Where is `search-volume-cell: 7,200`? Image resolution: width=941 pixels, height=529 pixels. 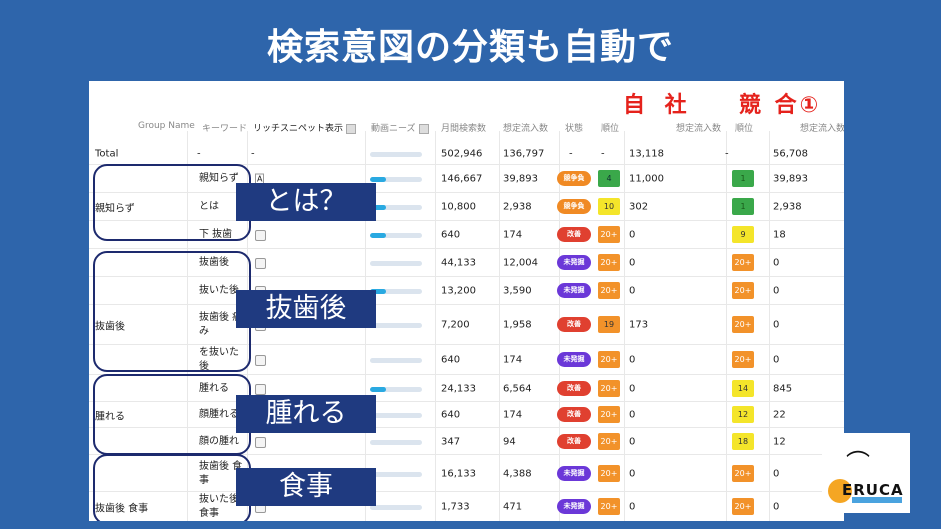
search-volume-cell: 7,200 is located at coordinates (455, 325).